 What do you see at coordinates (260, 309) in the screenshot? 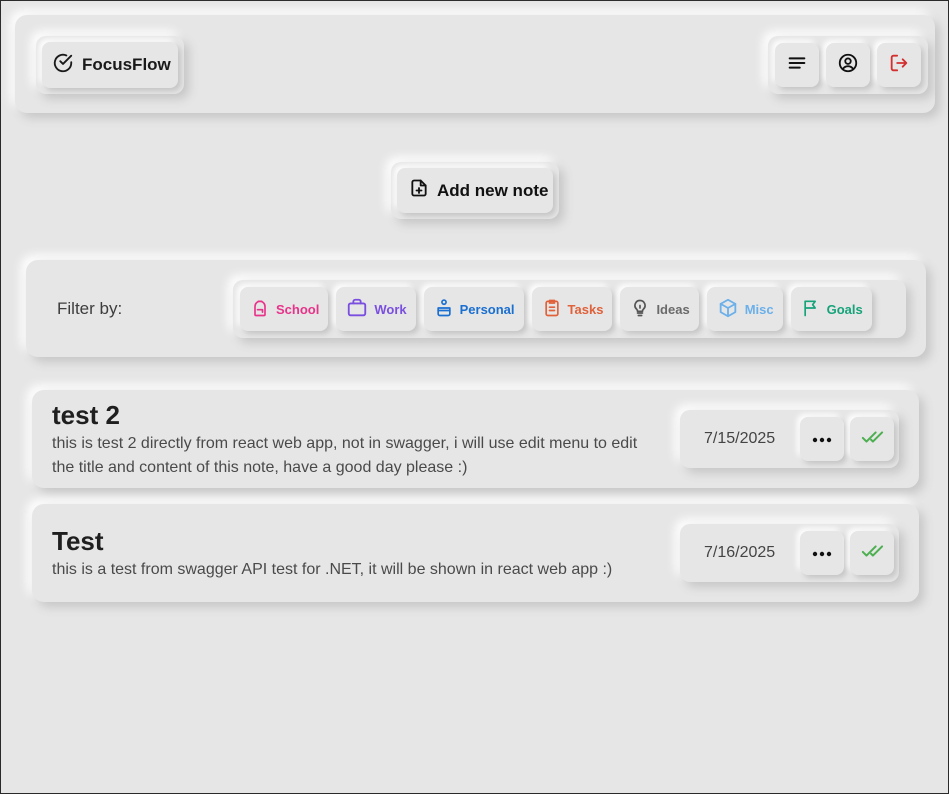
I see `backpack-icon` at bounding box center [260, 309].